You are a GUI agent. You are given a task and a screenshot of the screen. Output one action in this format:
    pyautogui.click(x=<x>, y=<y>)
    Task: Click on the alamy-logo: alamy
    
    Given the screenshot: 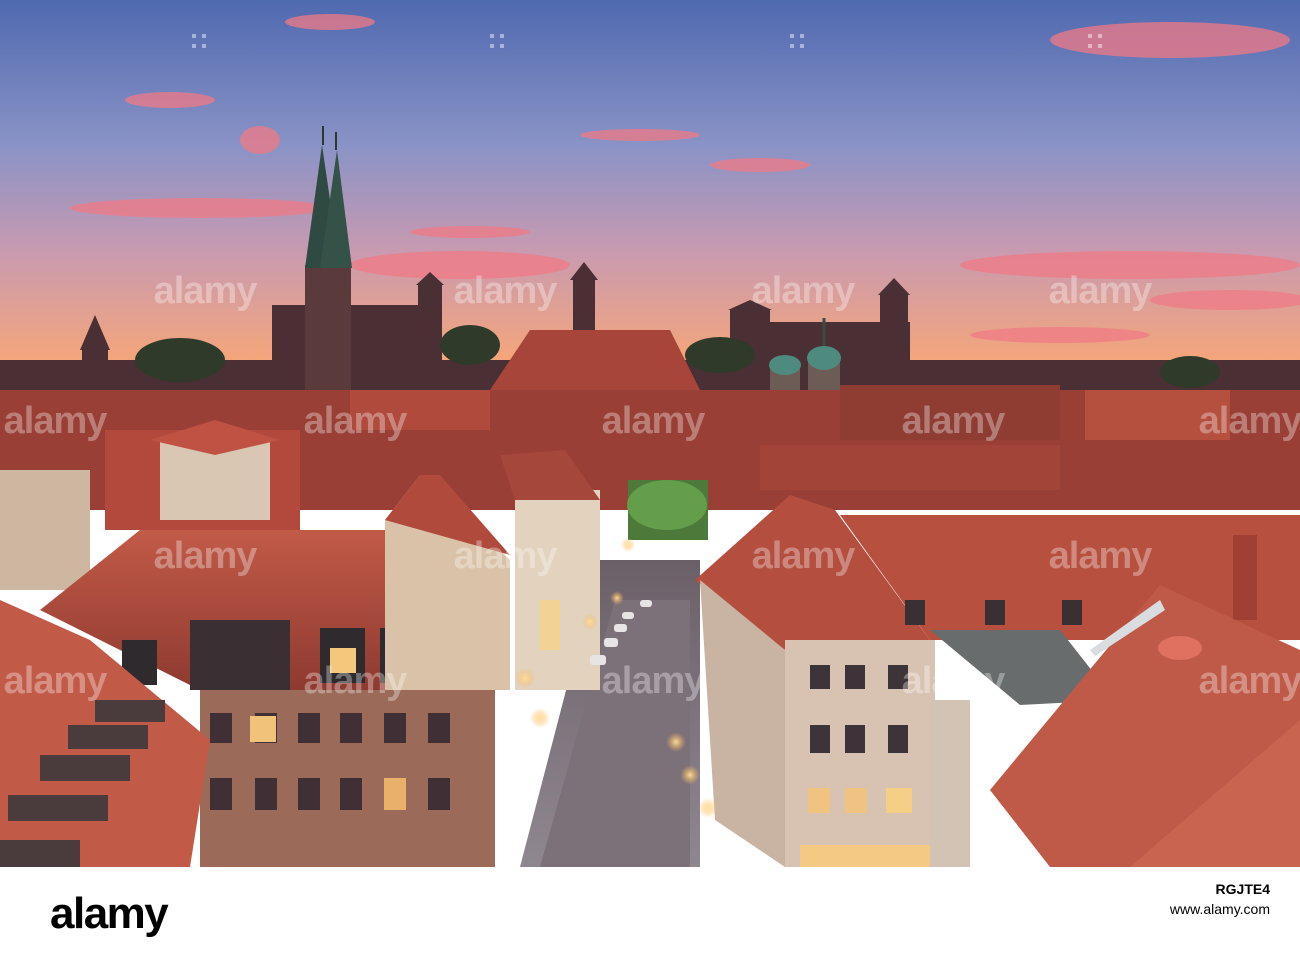 What is the action you would take?
    pyautogui.click(x=109, y=913)
    